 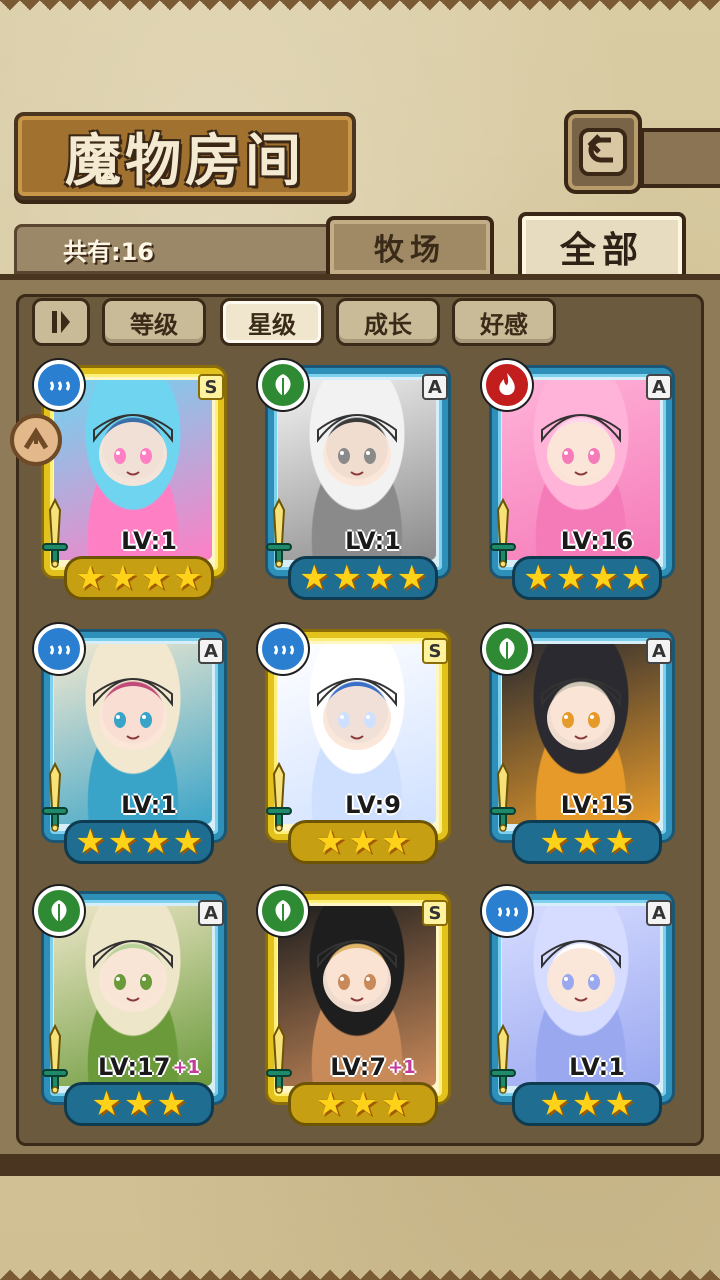 I want to click on sort-growth-button: 成长, so click(x=388, y=322).